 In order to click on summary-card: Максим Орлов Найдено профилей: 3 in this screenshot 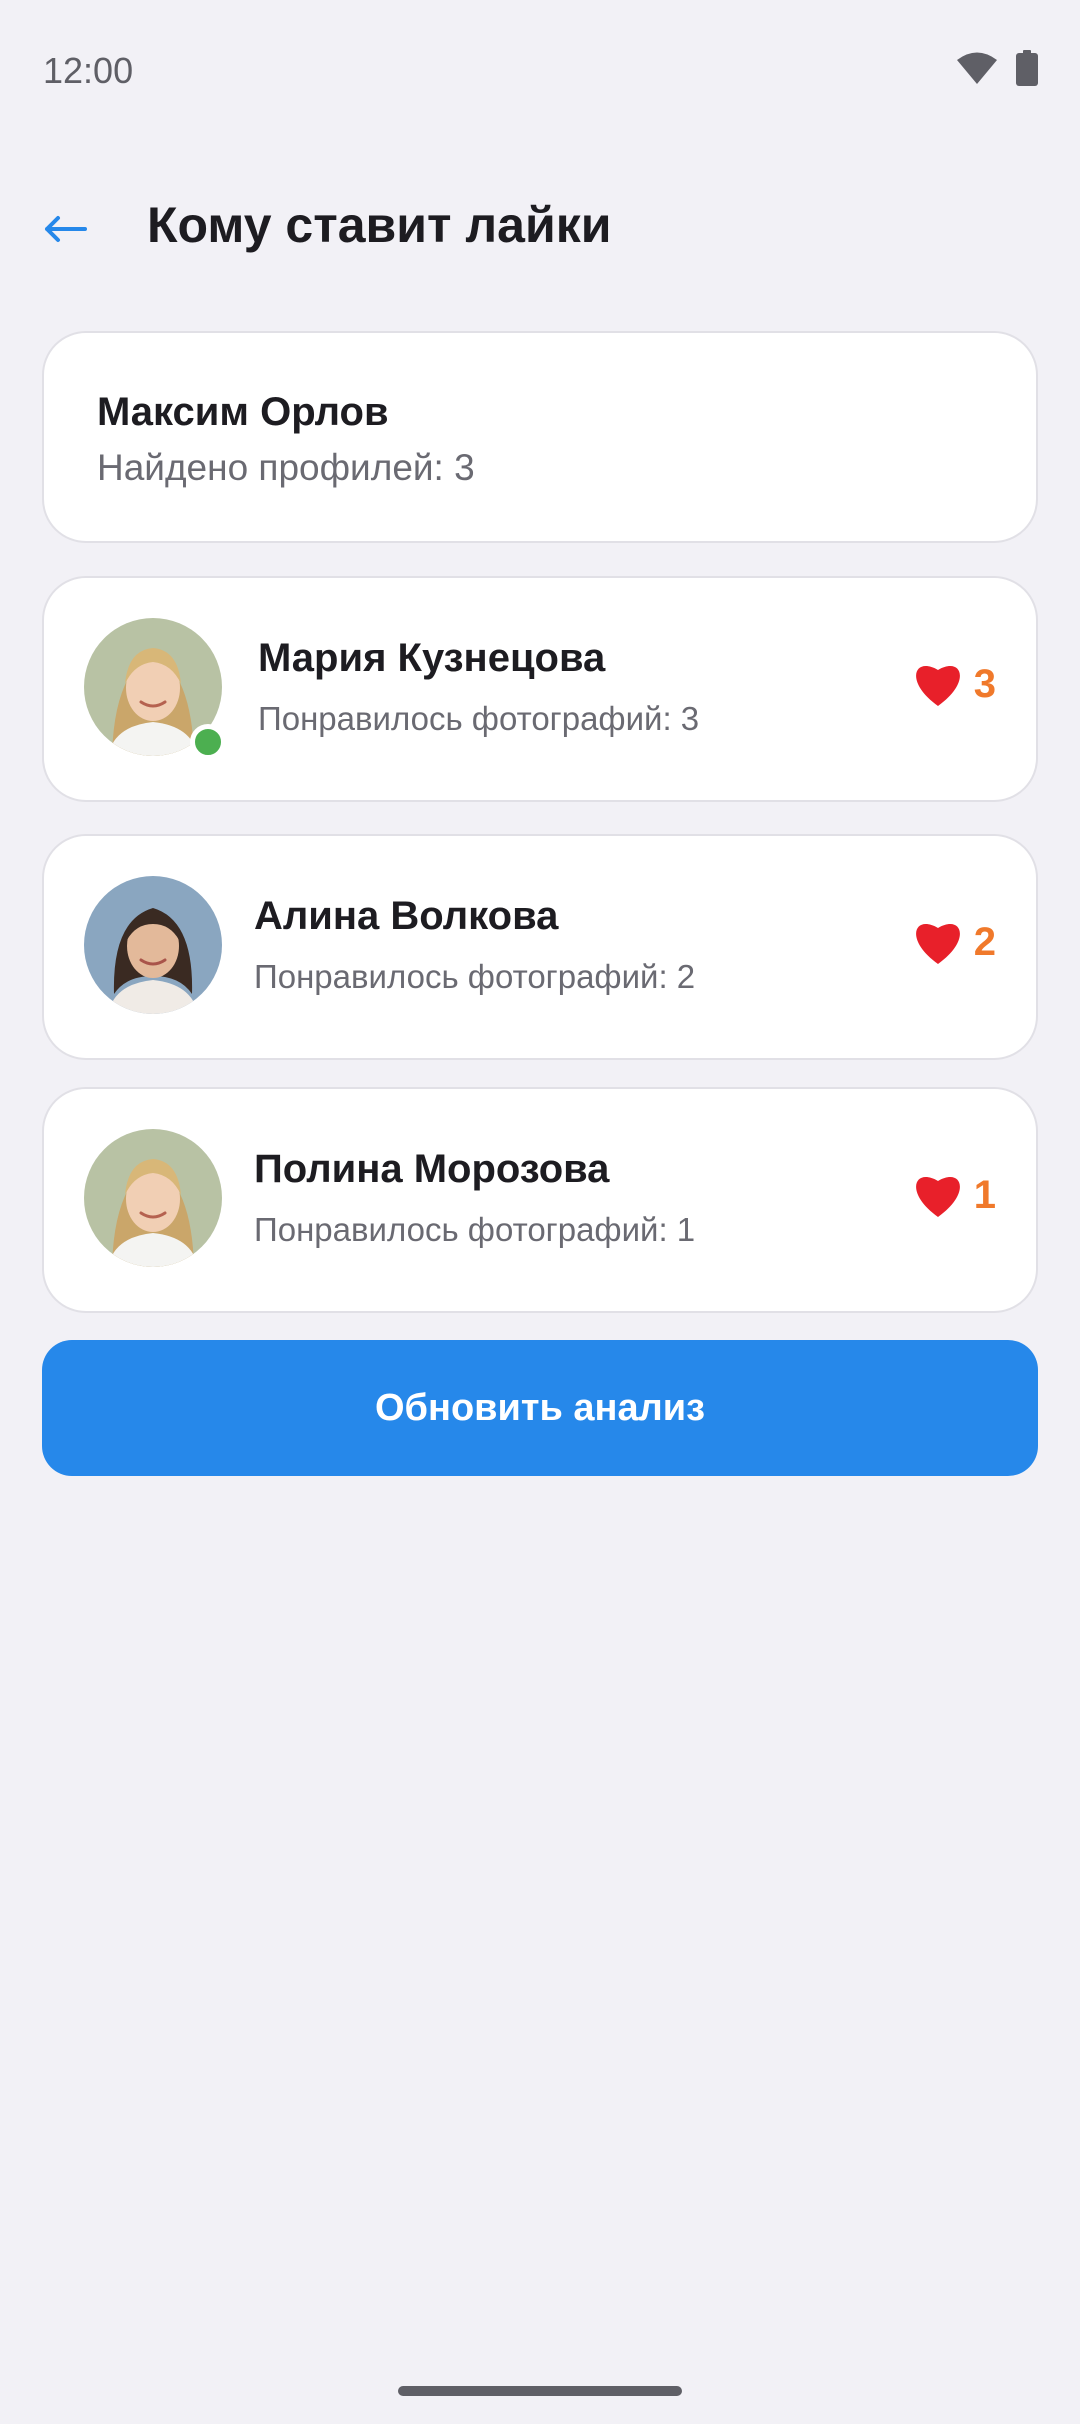, I will do `click(540, 437)`.